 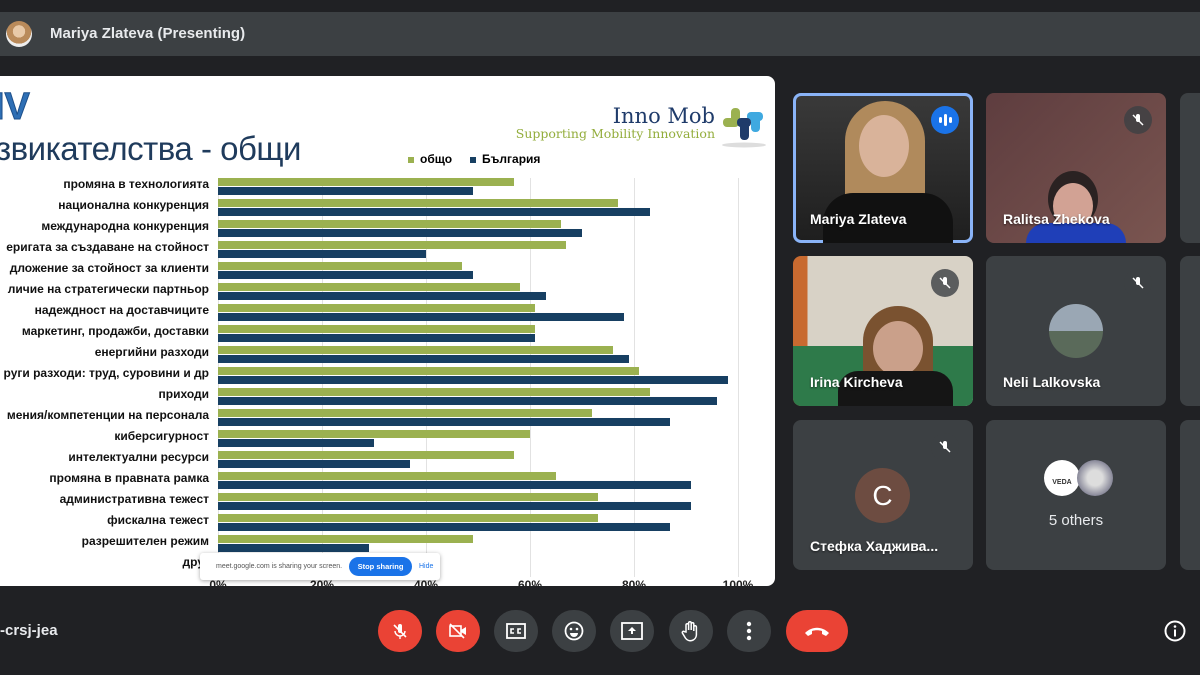 I want to click on meeting-details-info-icon, so click(x=1175, y=631).